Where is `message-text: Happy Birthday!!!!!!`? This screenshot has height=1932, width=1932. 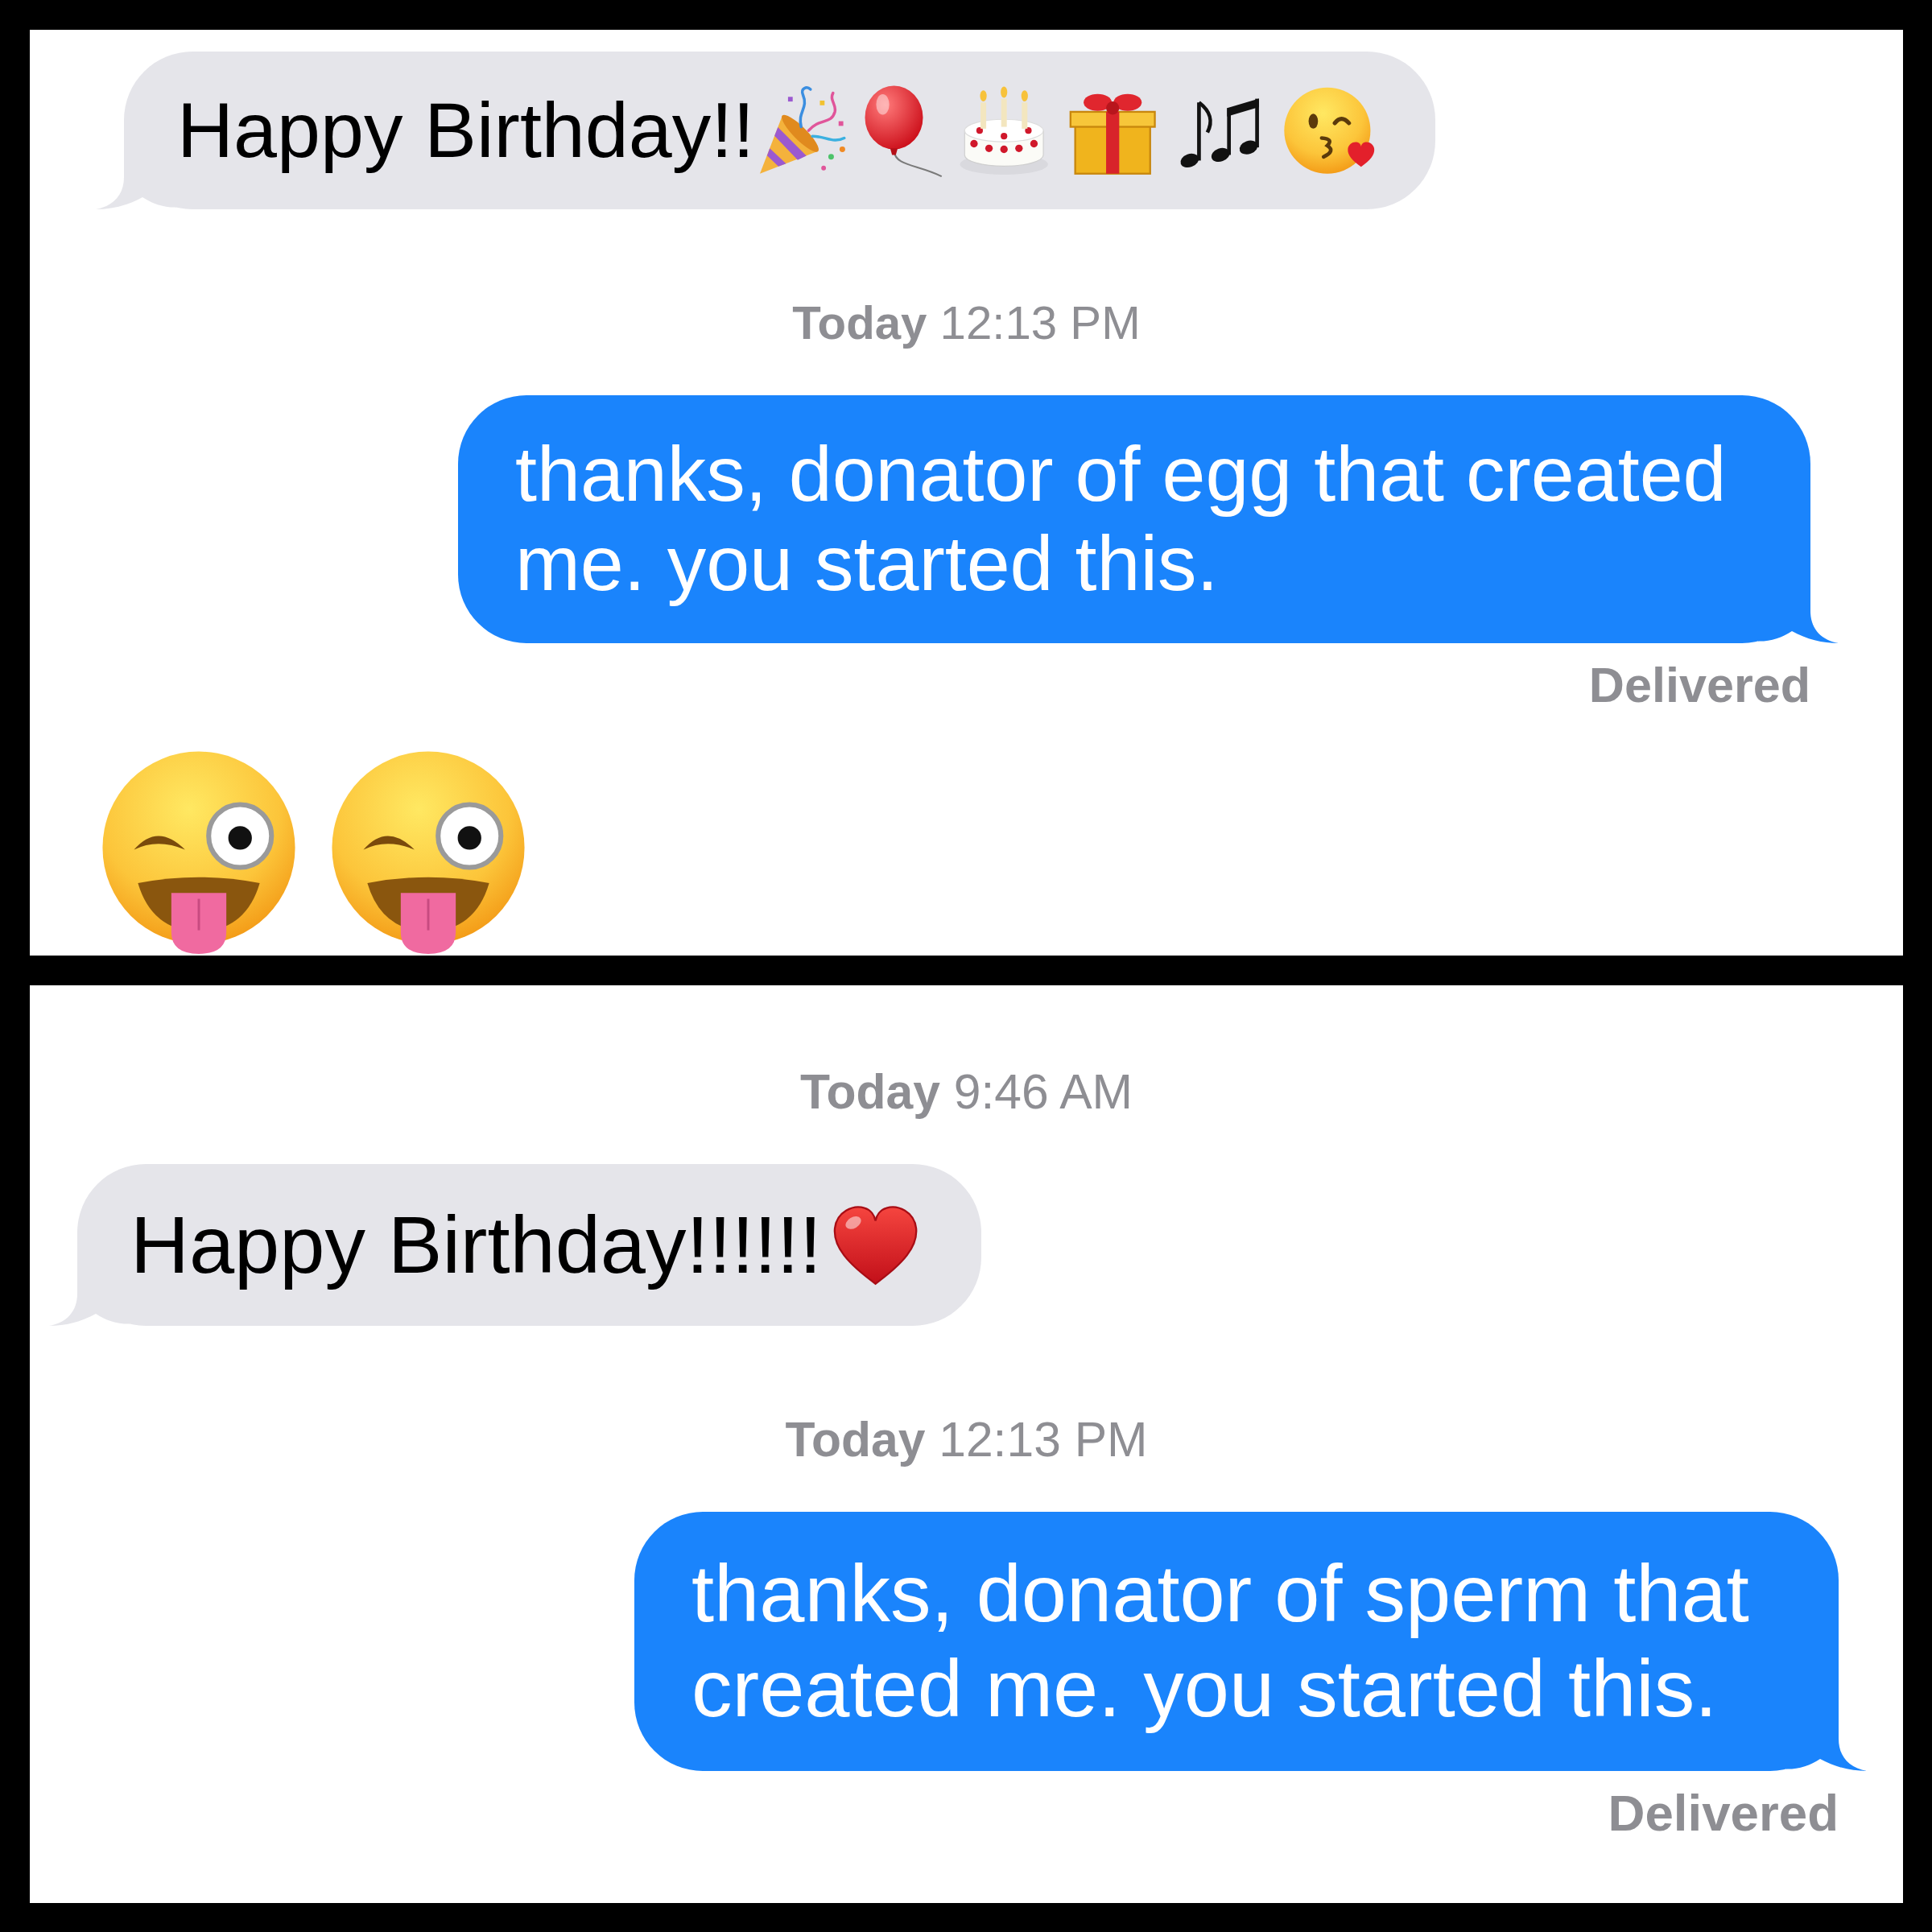 message-text: Happy Birthday!!!!!! is located at coordinates (476, 1245).